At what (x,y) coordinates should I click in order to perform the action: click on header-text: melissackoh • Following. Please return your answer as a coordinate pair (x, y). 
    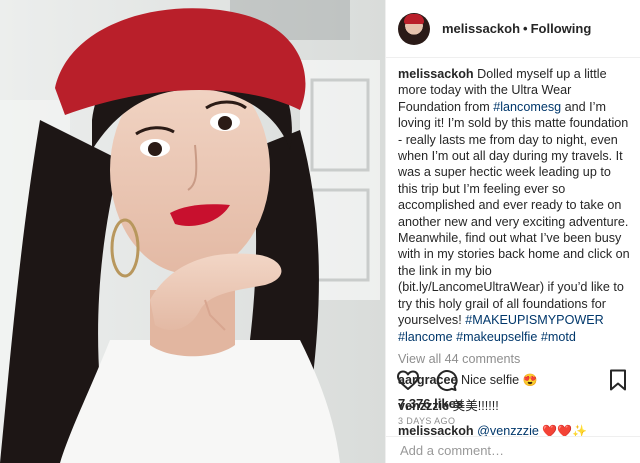
    Looking at the image, I should click on (516, 28).